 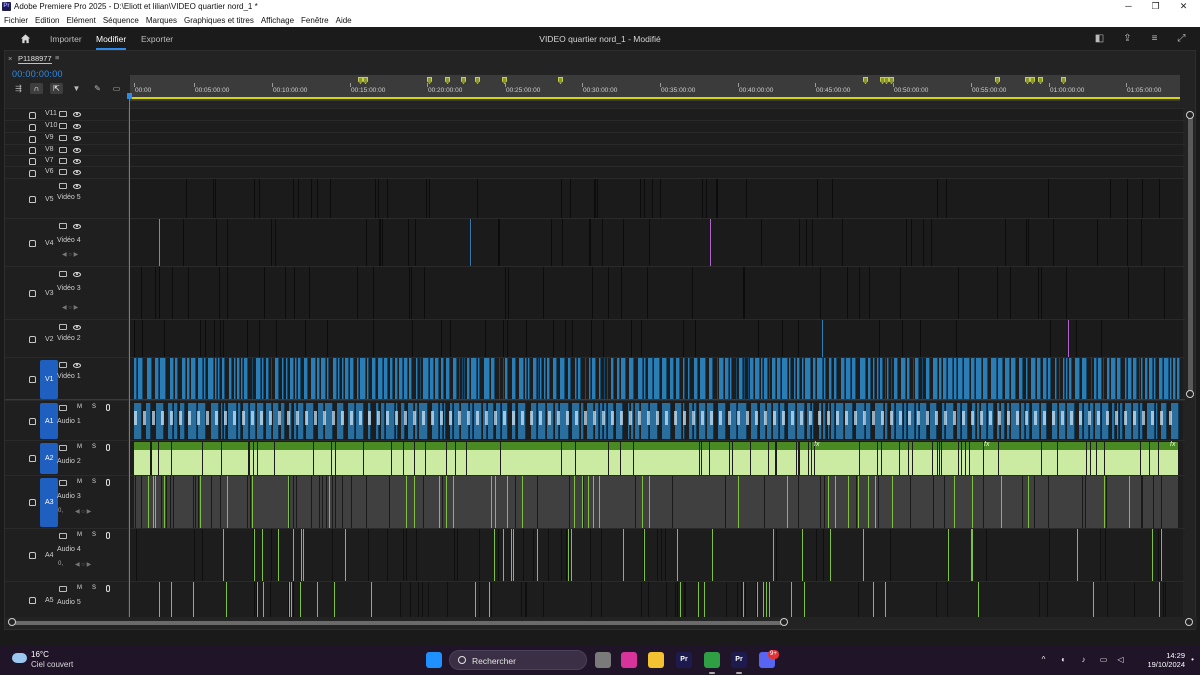 I want to click on volume-keyframe: 0,, so click(x=60, y=511).